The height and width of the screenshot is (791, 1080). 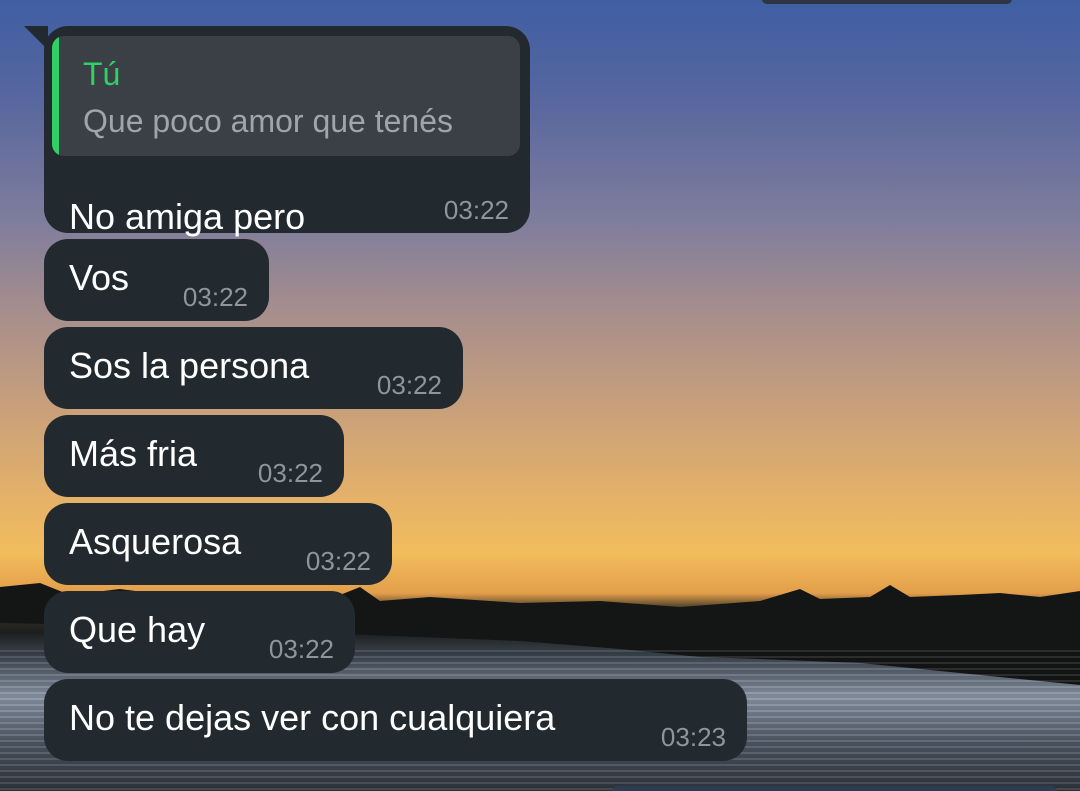 What do you see at coordinates (187, 216) in the screenshot?
I see `message-text: No amiga pero` at bounding box center [187, 216].